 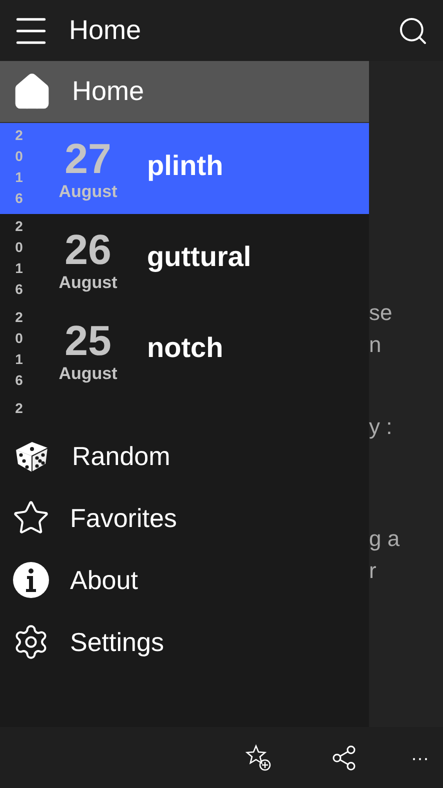 I want to click on content-text: g a, so click(x=384, y=539).